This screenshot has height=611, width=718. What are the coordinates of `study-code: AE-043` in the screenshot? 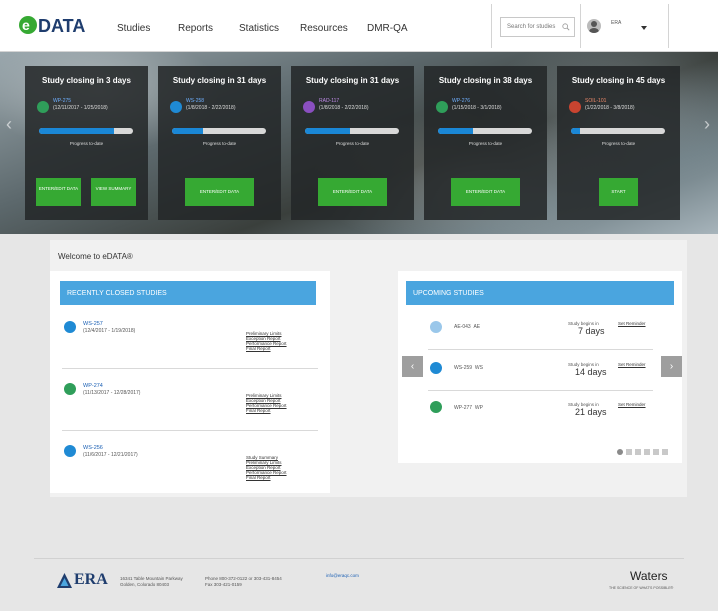 It's located at (462, 327).